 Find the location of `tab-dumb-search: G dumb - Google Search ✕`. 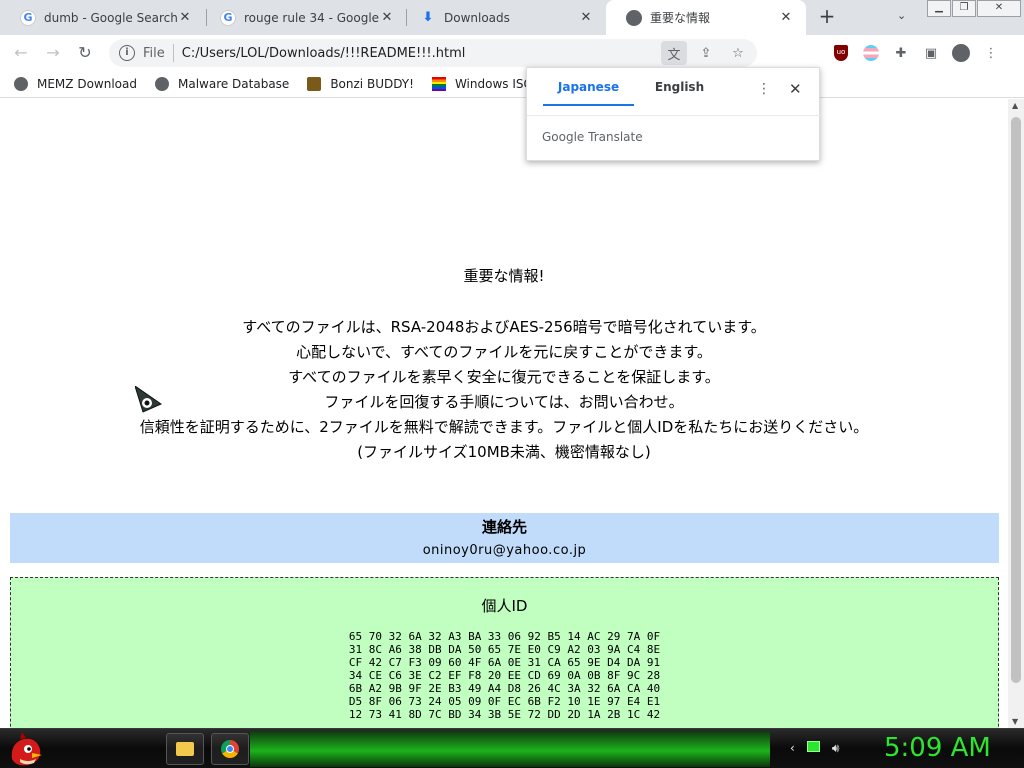

tab-dumb-search: G dumb - Google Search ✕ is located at coordinates (102, 17).